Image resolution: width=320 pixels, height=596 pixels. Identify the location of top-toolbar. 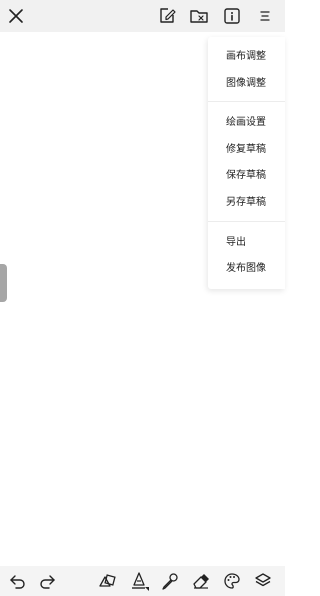
(142, 16).